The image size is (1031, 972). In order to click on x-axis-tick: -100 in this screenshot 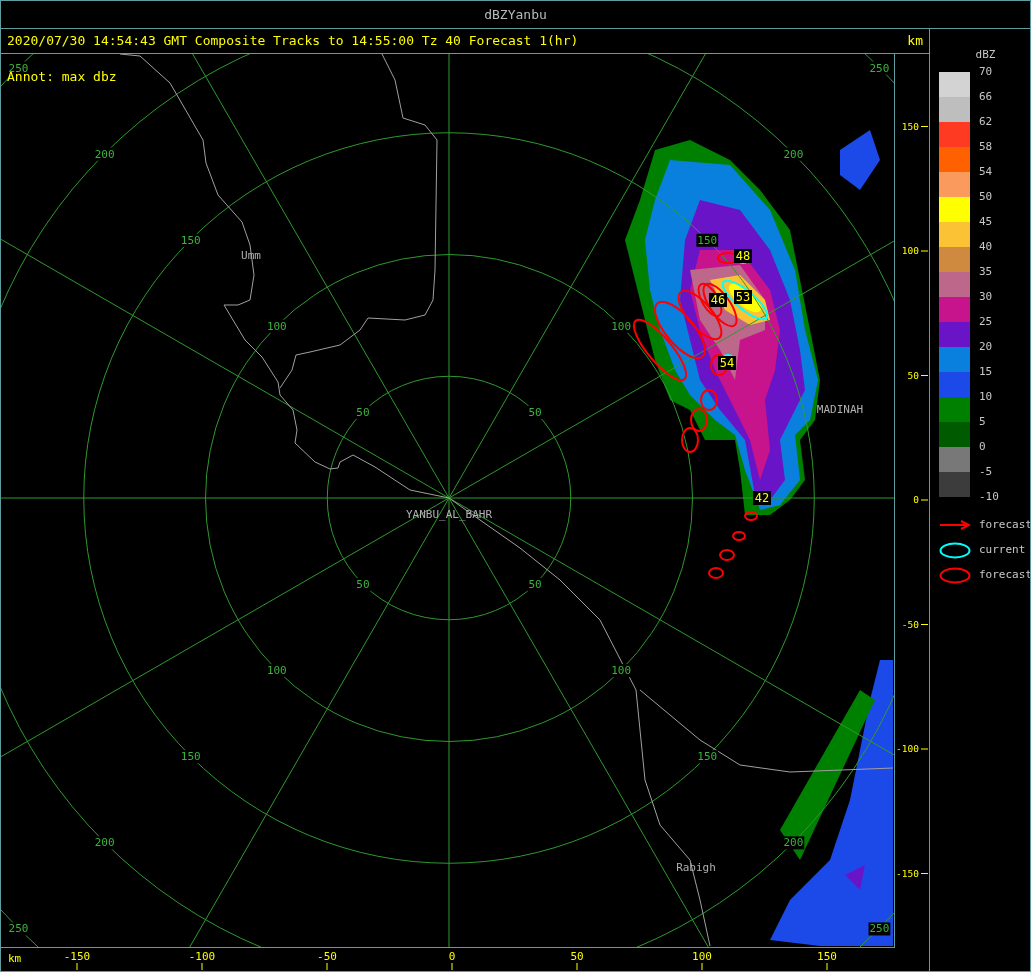, I will do `click(202, 960)`.